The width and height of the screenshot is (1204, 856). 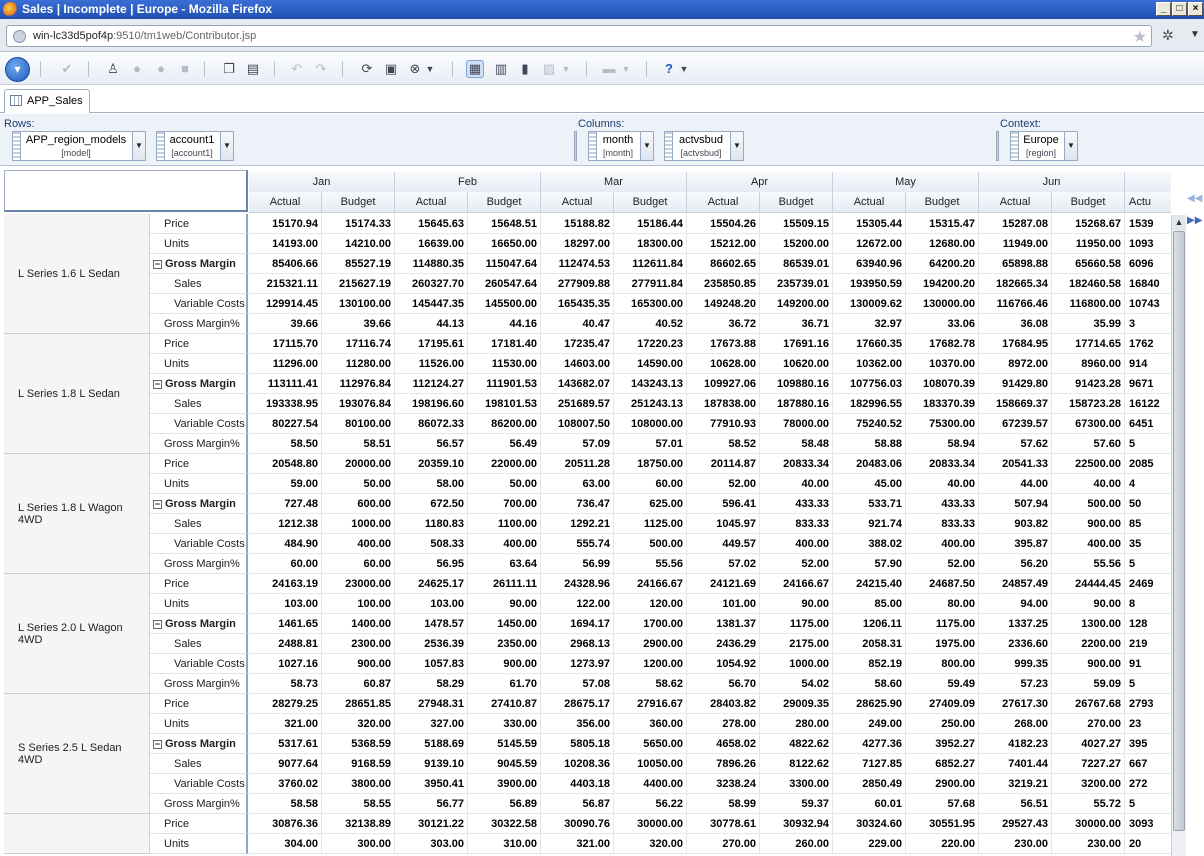 What do you see at coordinates (431, 444) in the screenshot?
I see `data-cell: 56.57` at bounding box center [431, 444].